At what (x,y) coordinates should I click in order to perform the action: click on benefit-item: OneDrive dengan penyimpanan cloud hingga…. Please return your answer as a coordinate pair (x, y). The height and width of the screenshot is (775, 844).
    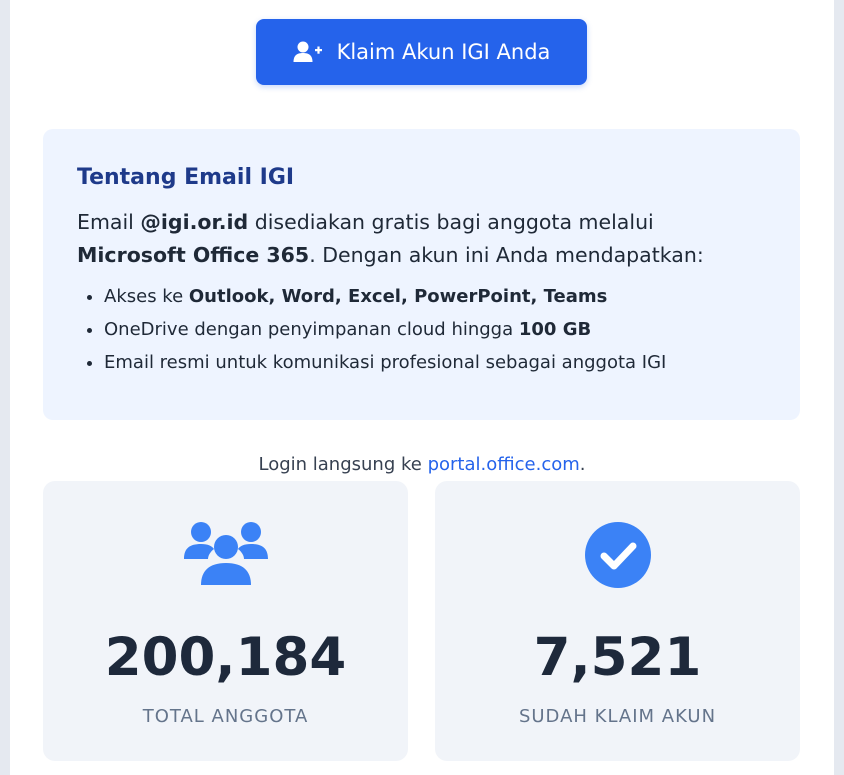
    Looking at the image, I should click on (435, 329).